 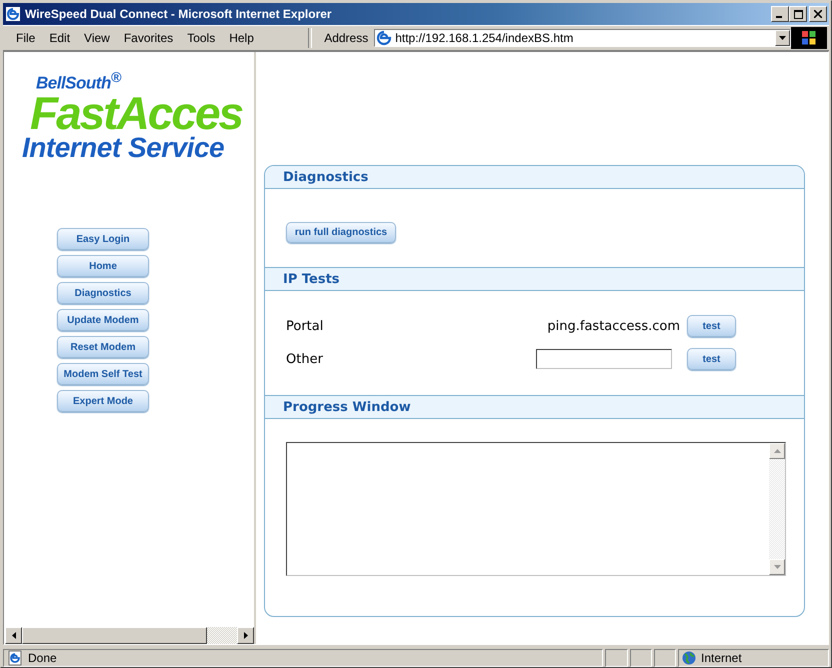 I want to click on nav-button: Easy Login, so click(x=103, y=239).